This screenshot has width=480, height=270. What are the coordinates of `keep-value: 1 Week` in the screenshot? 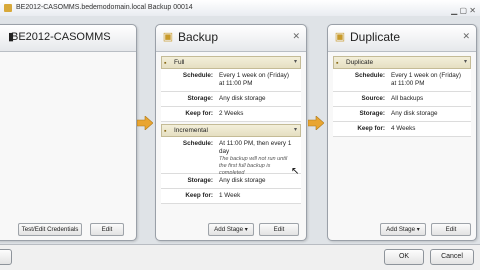 It's located at (230, 195).